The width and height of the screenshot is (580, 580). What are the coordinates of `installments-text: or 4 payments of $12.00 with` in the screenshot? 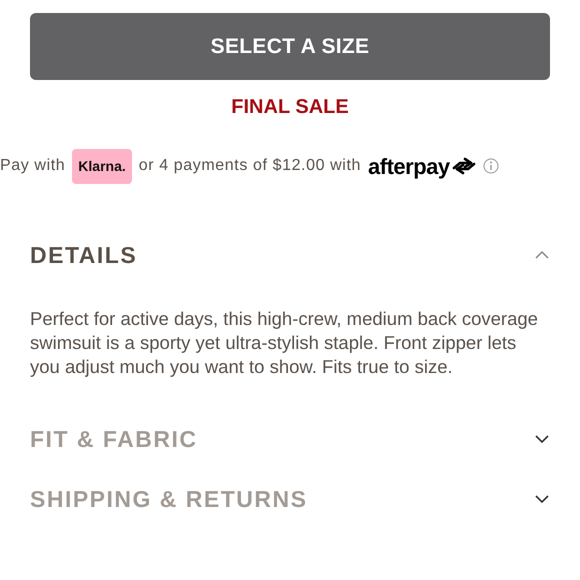 It's located at (250, 166).